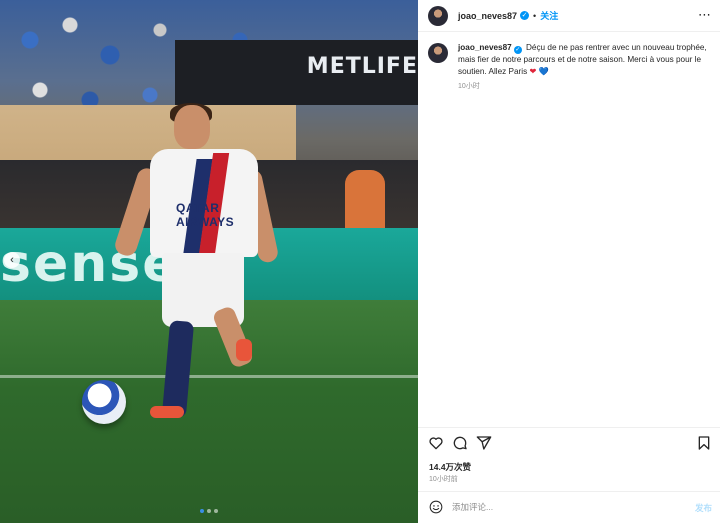 Image resolution: width=720 pixels, height=523 pixels. I want to click on comment-input, so click(552, 507).